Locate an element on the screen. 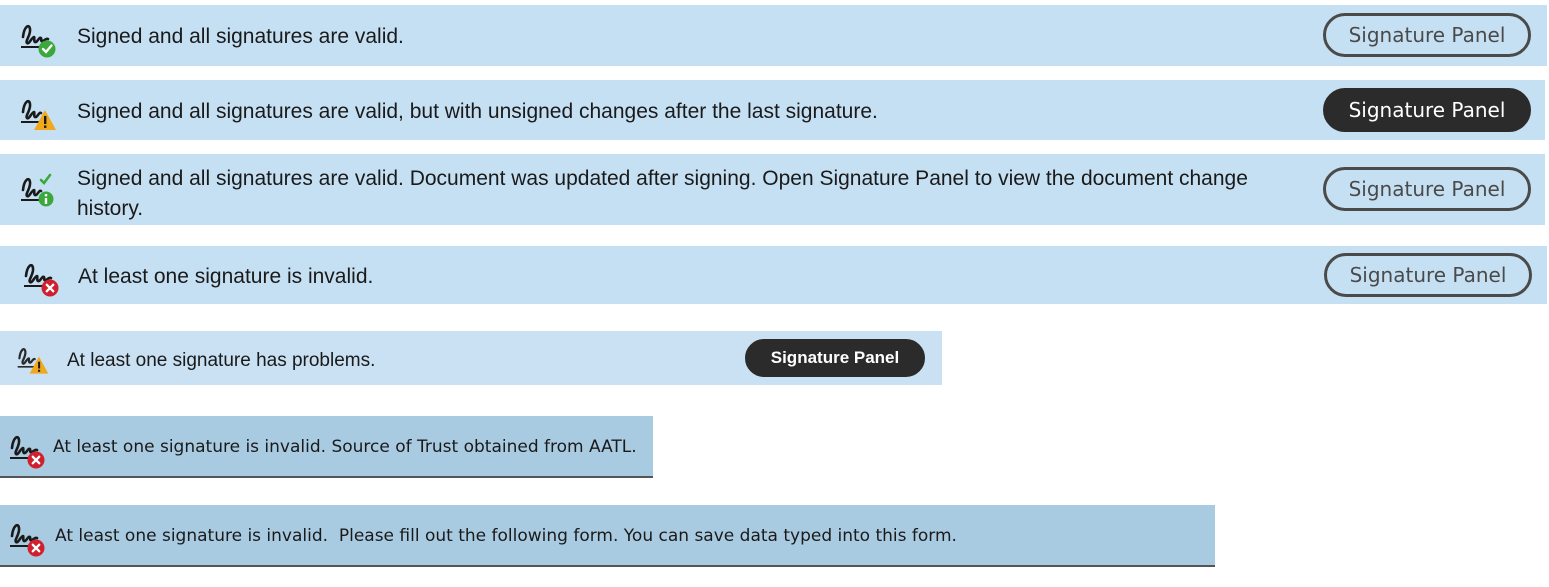  signature-valid-icon is located at coordinates (39, 41).